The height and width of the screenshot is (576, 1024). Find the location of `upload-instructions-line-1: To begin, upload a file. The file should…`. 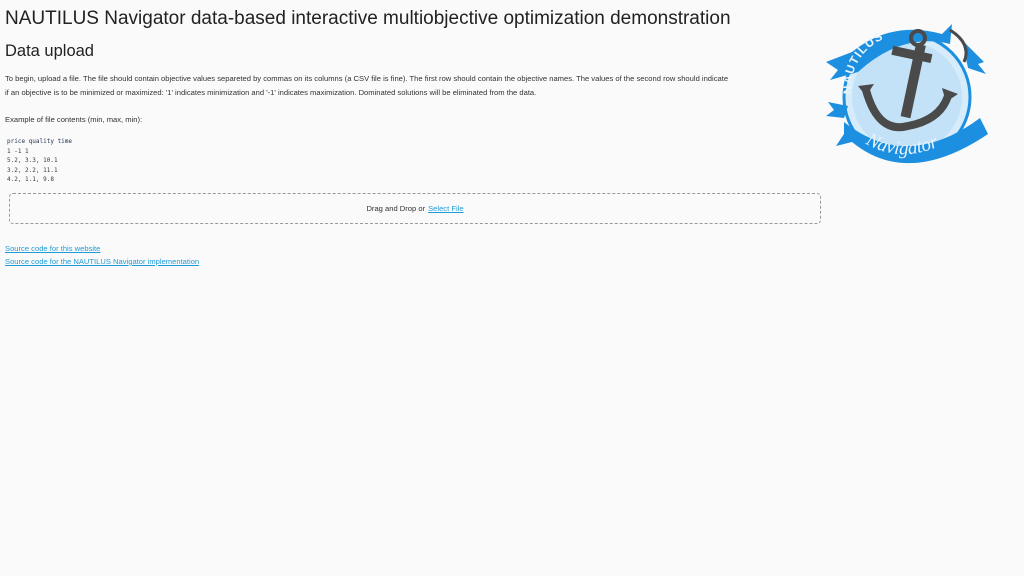

upload-instructions-line-1: To begin, upload a file. The file should… is located at coordinates (367, 78).